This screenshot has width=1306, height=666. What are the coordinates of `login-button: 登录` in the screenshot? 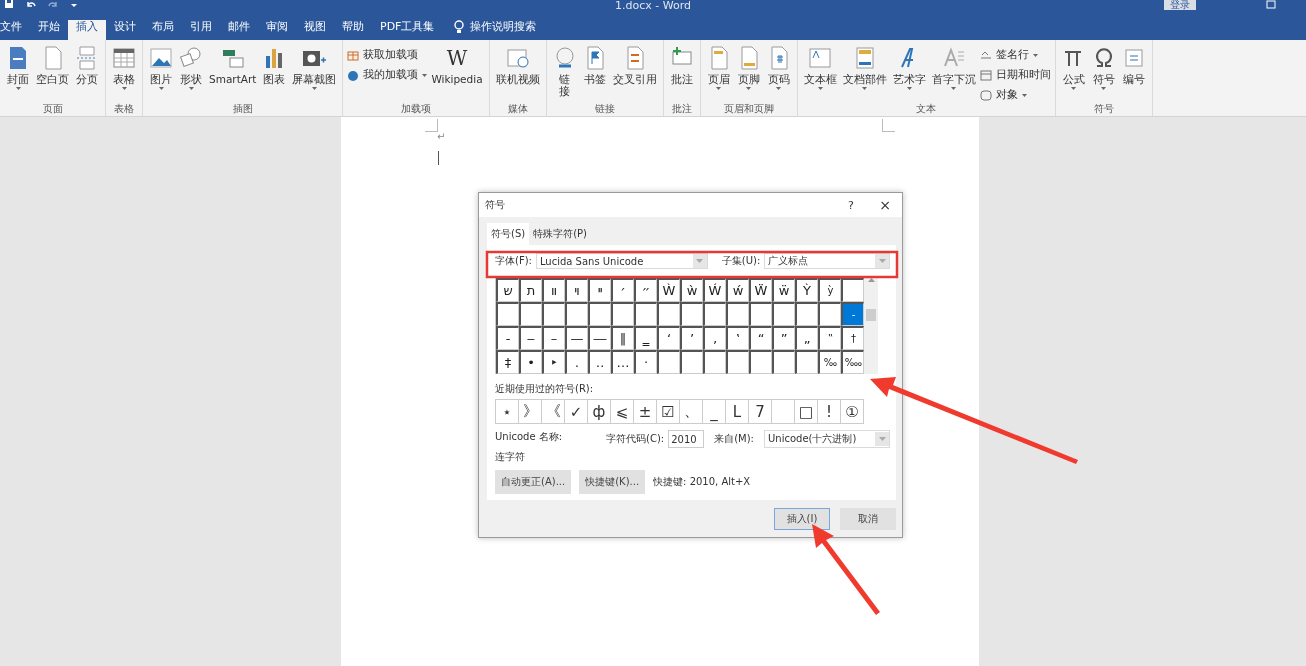 It's located at (1180, 5).